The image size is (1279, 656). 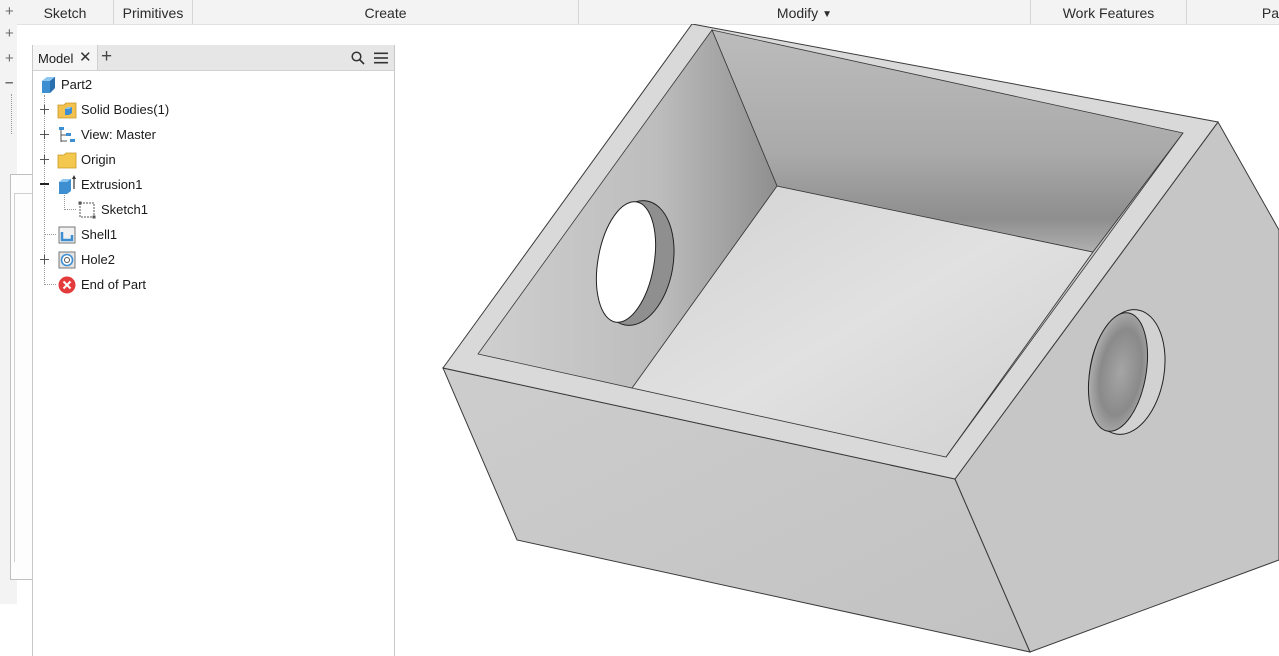 I want to click on ribbon-panel-sketch: Sketch, so click(x=65, y=12).